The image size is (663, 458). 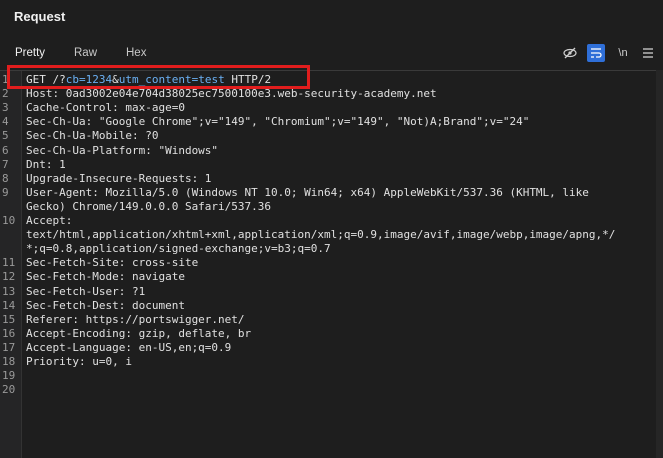 I want to click on wrap-icon-graphic, so click(x=596, y=53).